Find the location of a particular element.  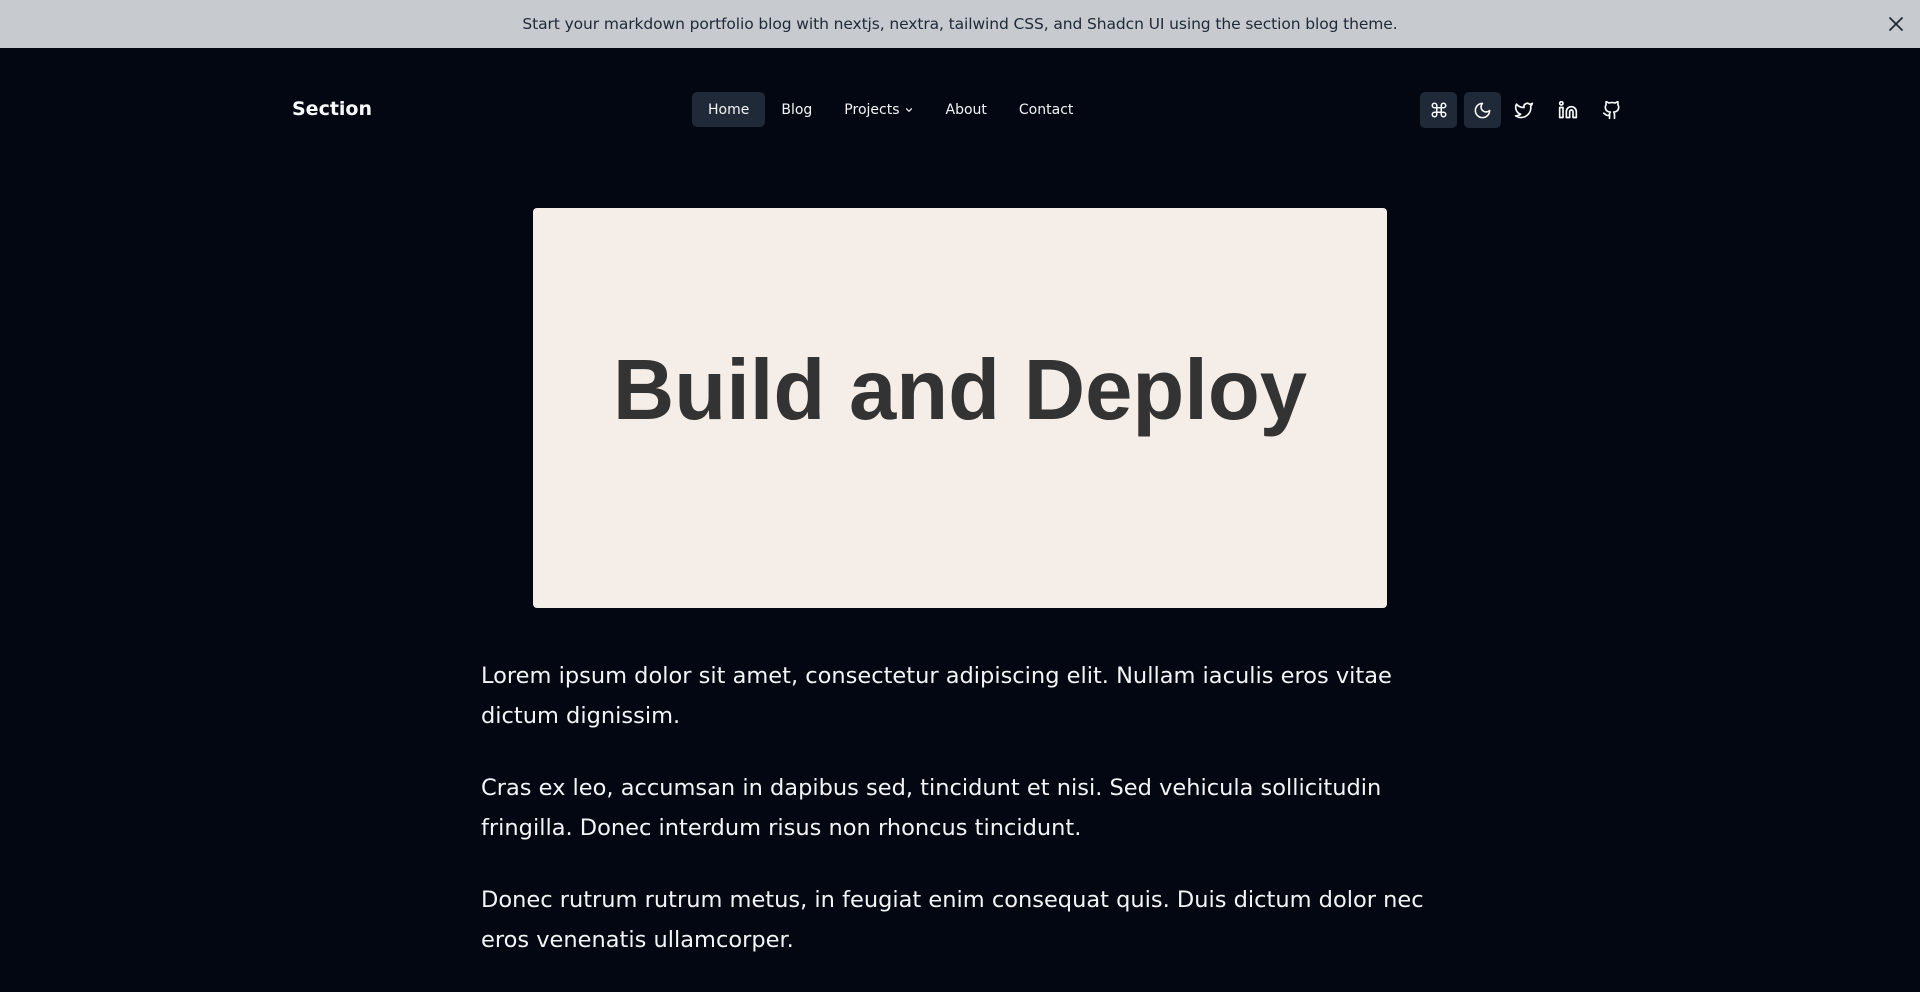

hero-title: Build and Deploy is located at coordinates (960, 390).